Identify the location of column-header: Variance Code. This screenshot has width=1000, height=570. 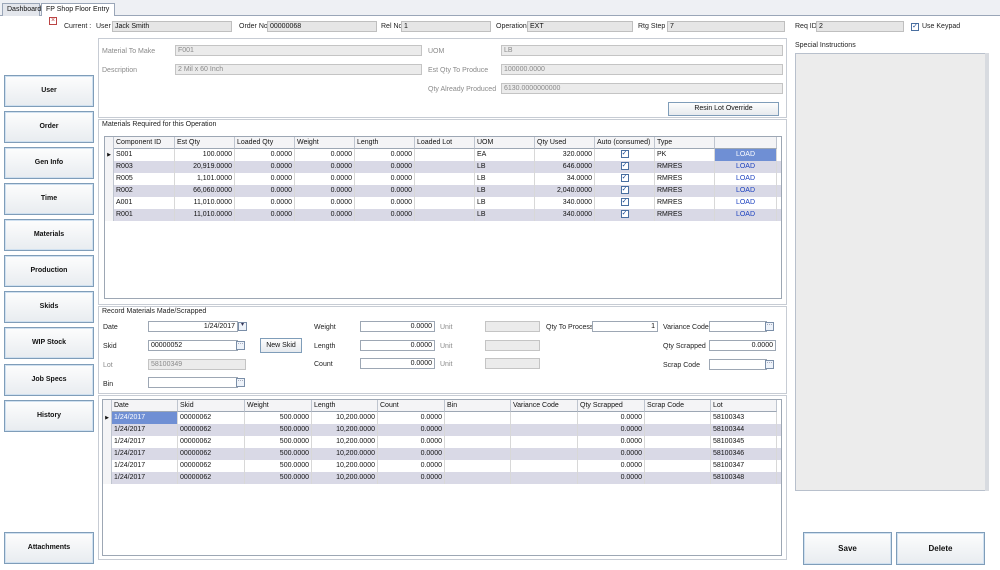
(544, 406).